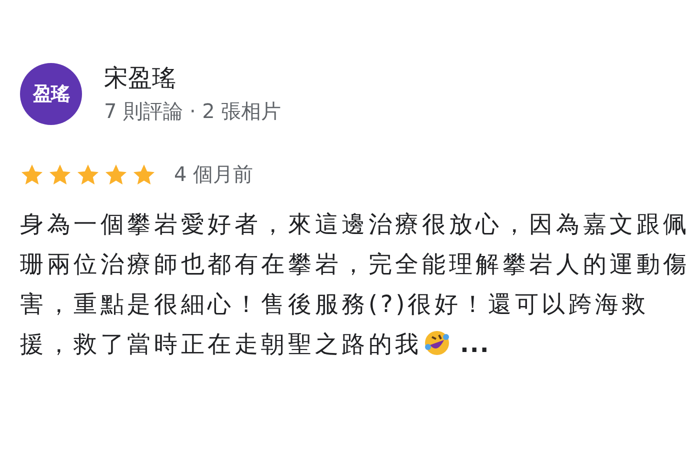 Image resolution: width=700 pixels, height=467 pixels. Describe the element at coordinates (140, 78) in the screenshot. I see `reviewer-name: 宋盈瑤` at that location.